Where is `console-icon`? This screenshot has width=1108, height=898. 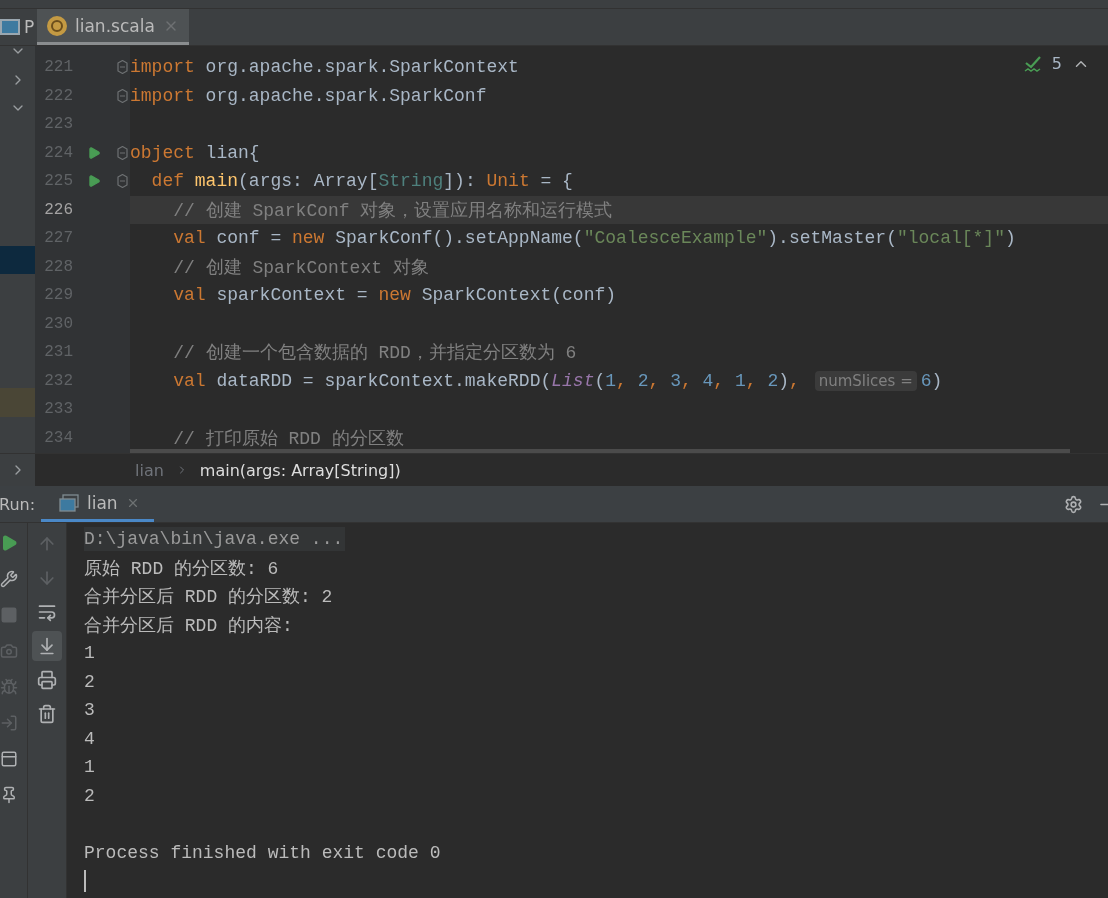 console-icon is located at coordinates (69, 502).